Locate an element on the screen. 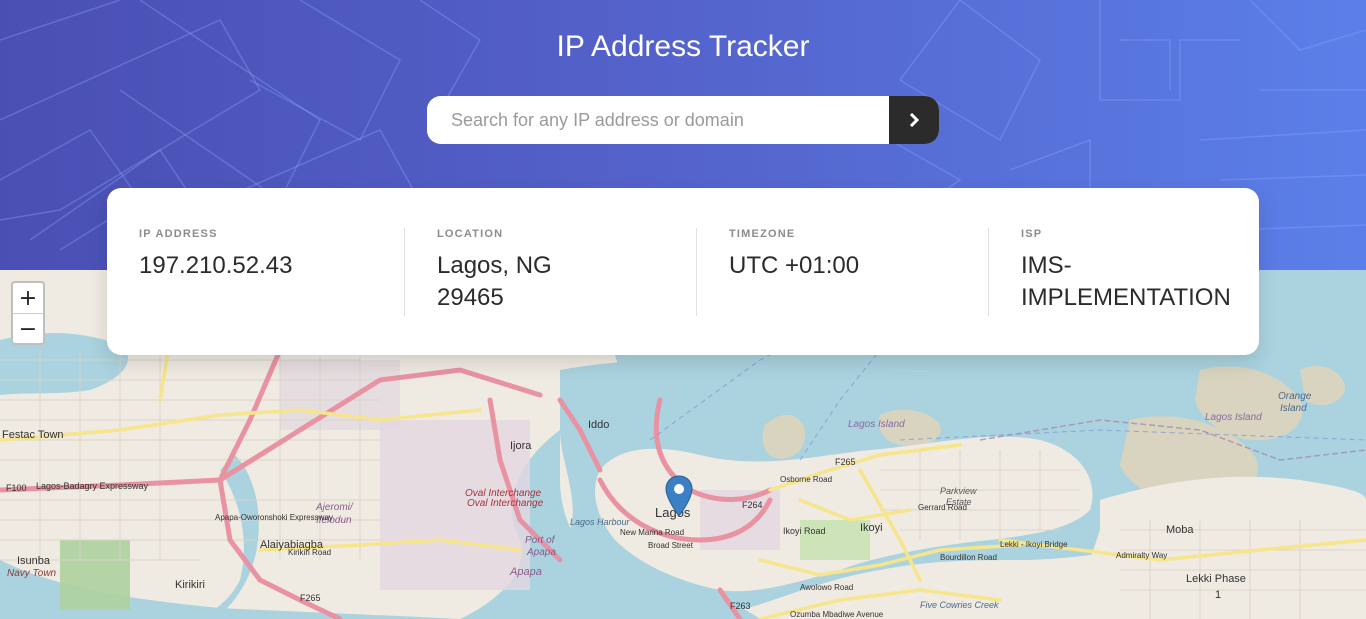 This screenshot has width=1366, height=619. map-label: F263 is located at coordinates (740, 606).